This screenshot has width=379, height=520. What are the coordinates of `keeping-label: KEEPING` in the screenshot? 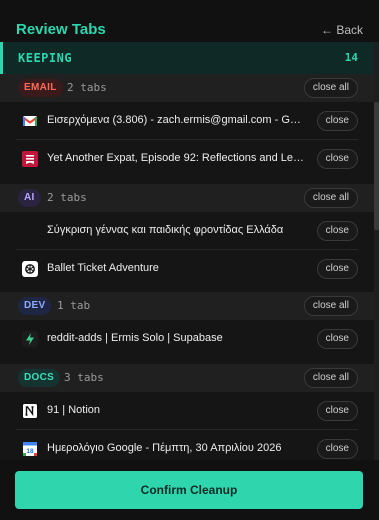 It's located at (45, 58).